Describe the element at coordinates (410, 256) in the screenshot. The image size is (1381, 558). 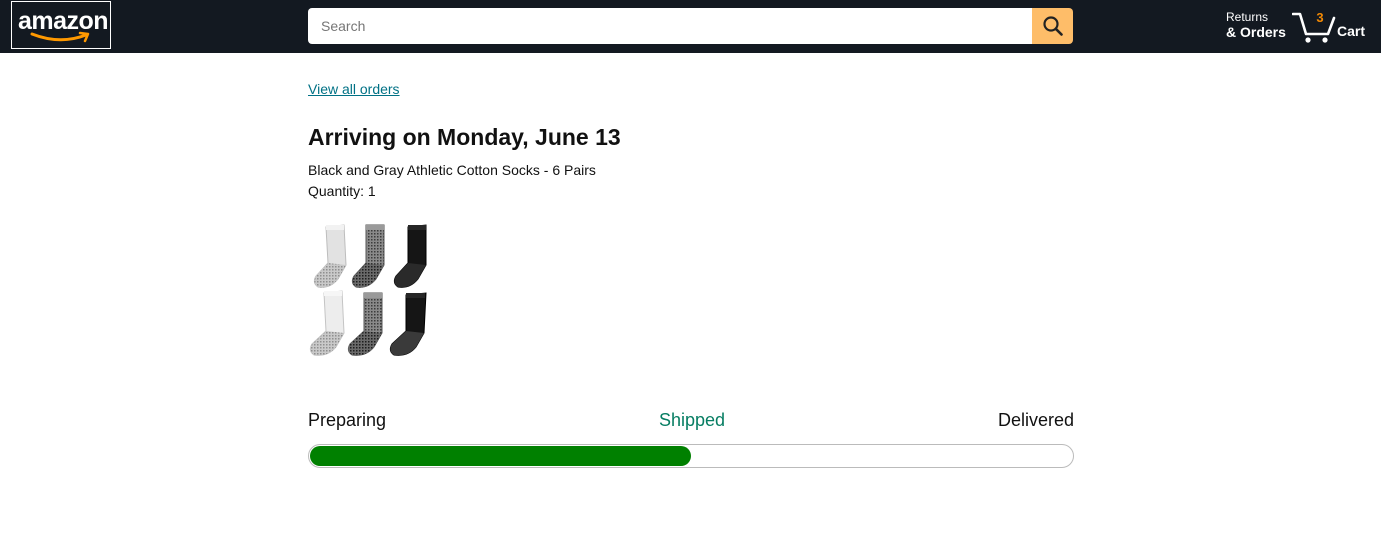
I see `sock-black-top` at that location.